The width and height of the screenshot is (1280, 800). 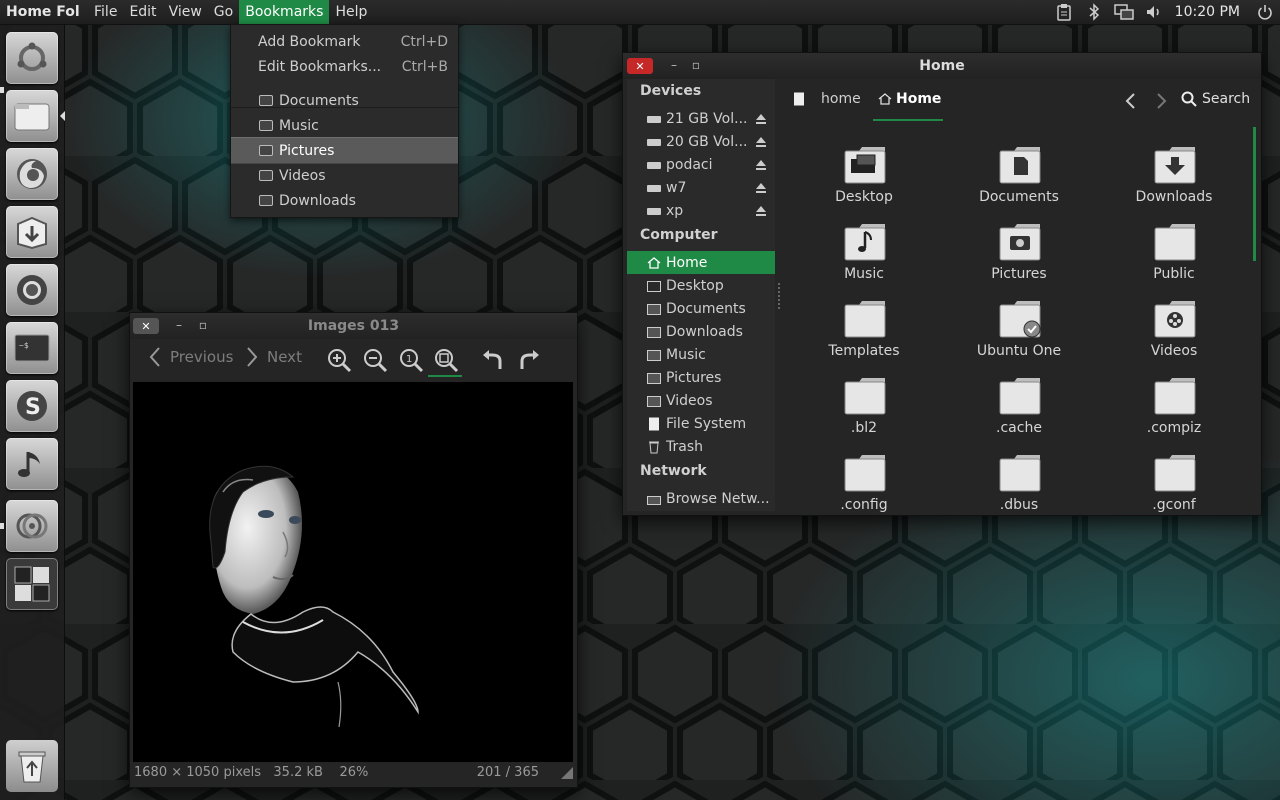 I want to click on sidebar-item-file-system: File System, so click(x=701, y=423).